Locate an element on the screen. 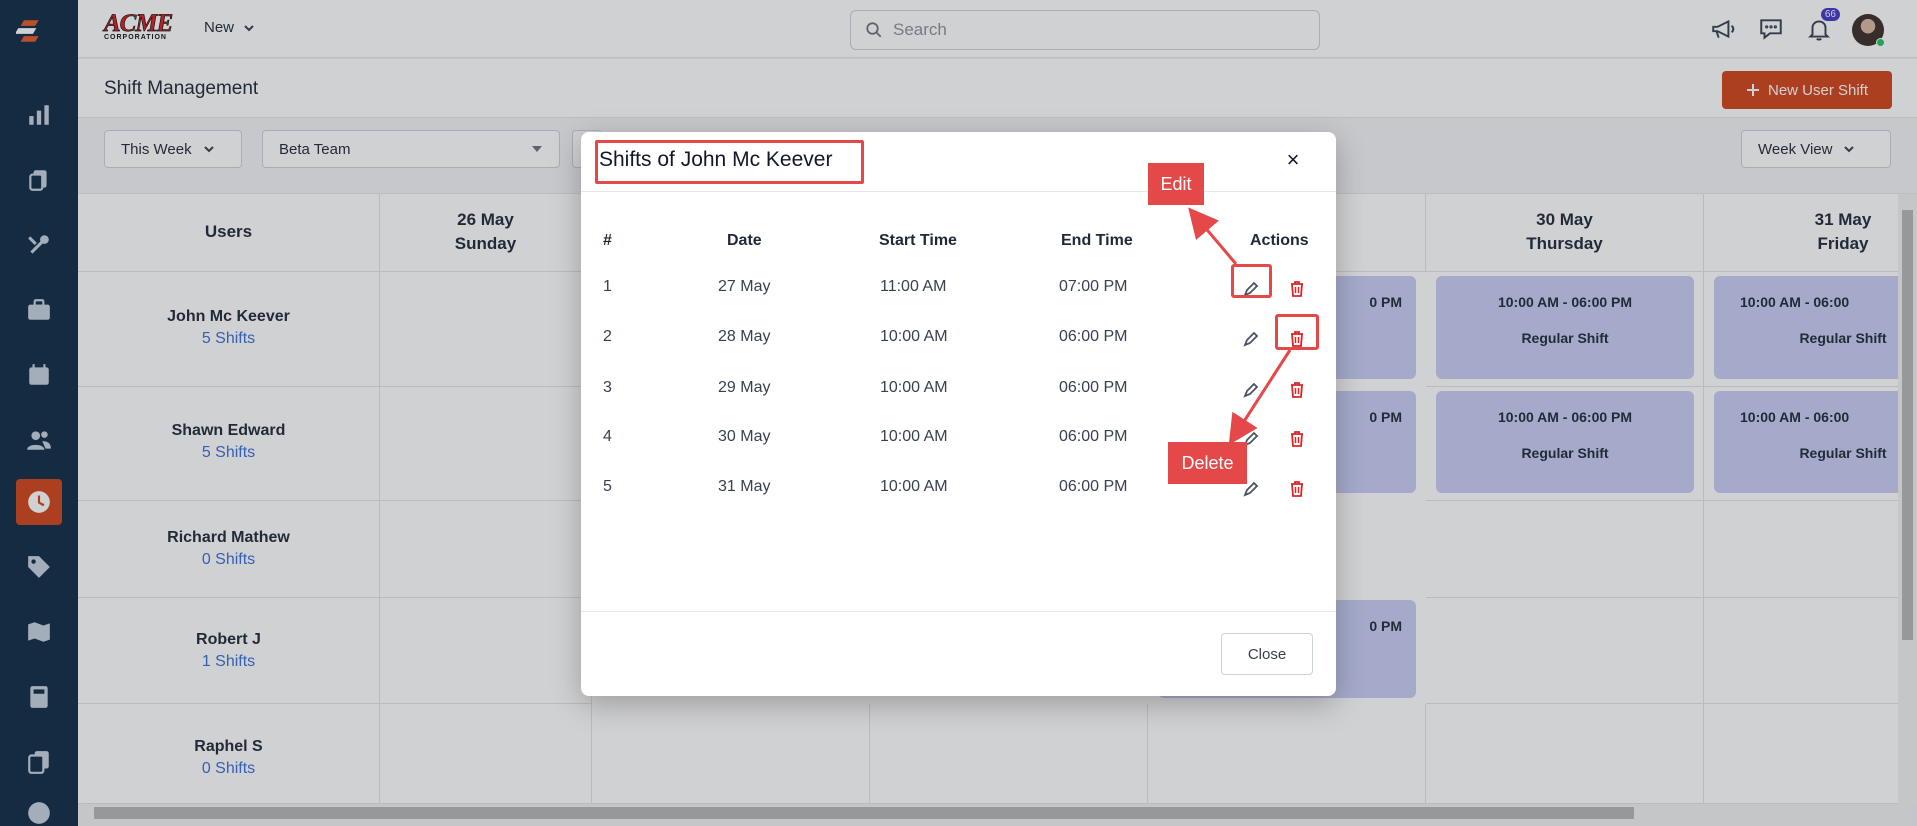 The height and width of the screenshot is (826, 1917). modal-title: Shifts of John Mc Keever is located at coordinates (716, 159).